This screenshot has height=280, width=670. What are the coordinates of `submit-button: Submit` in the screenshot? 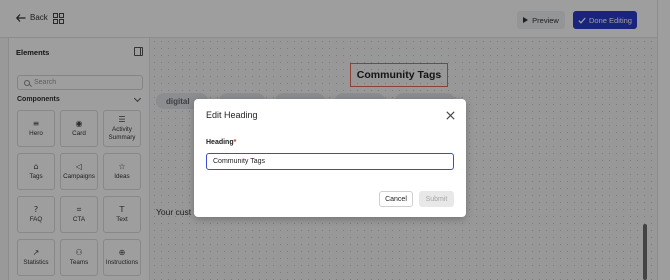 It's located at (436, 199).